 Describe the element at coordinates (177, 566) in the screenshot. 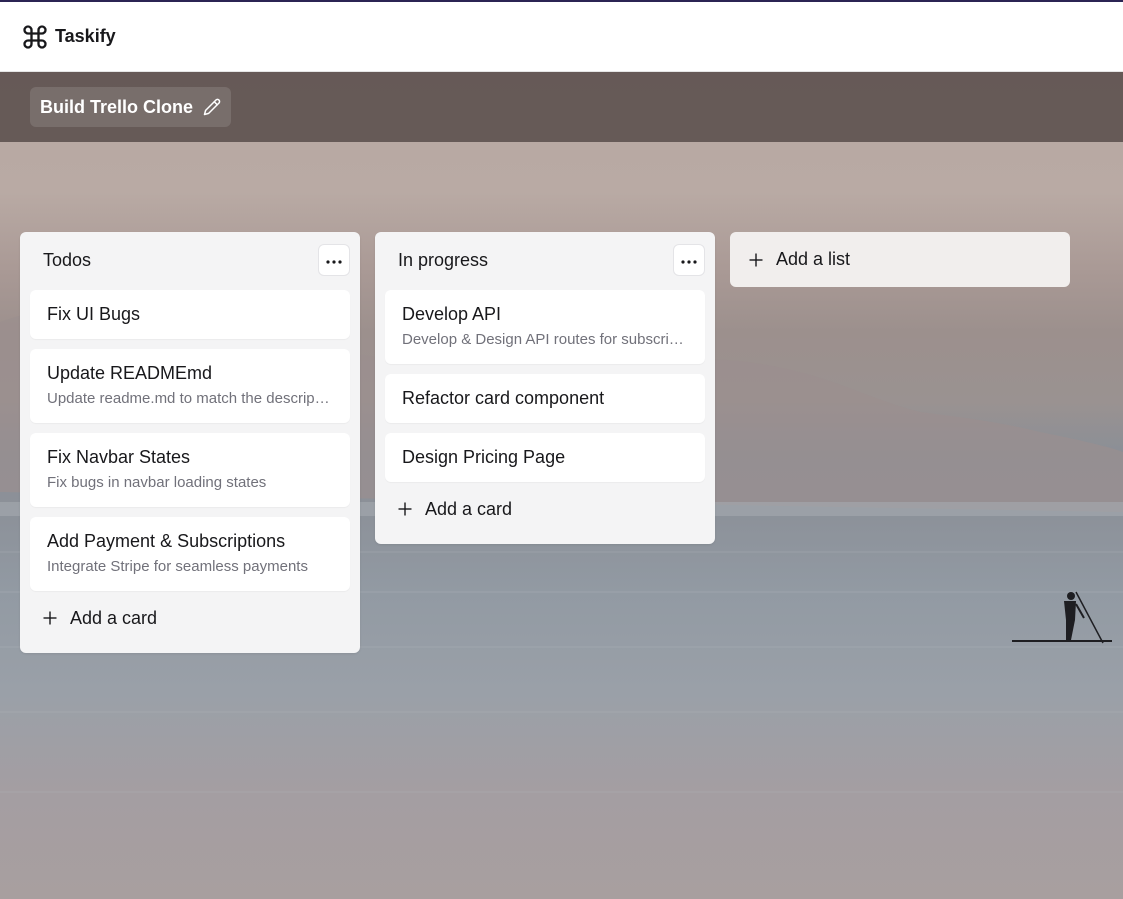

I see `card-description: Integrate Stripe for seamless payments` at that location.